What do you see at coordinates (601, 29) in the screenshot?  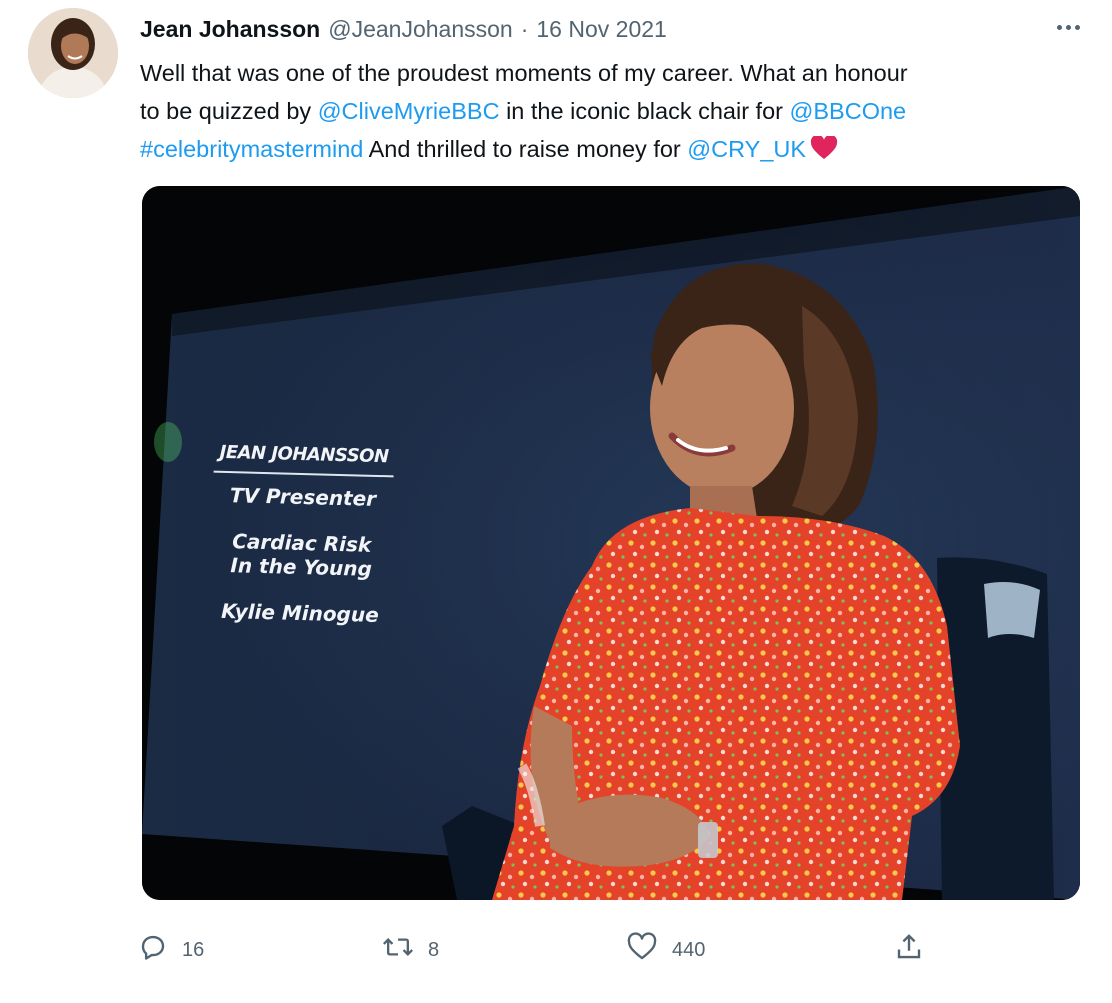 I see `tweet-date: 16 Nov 2021` at bounding box center [601, 29].